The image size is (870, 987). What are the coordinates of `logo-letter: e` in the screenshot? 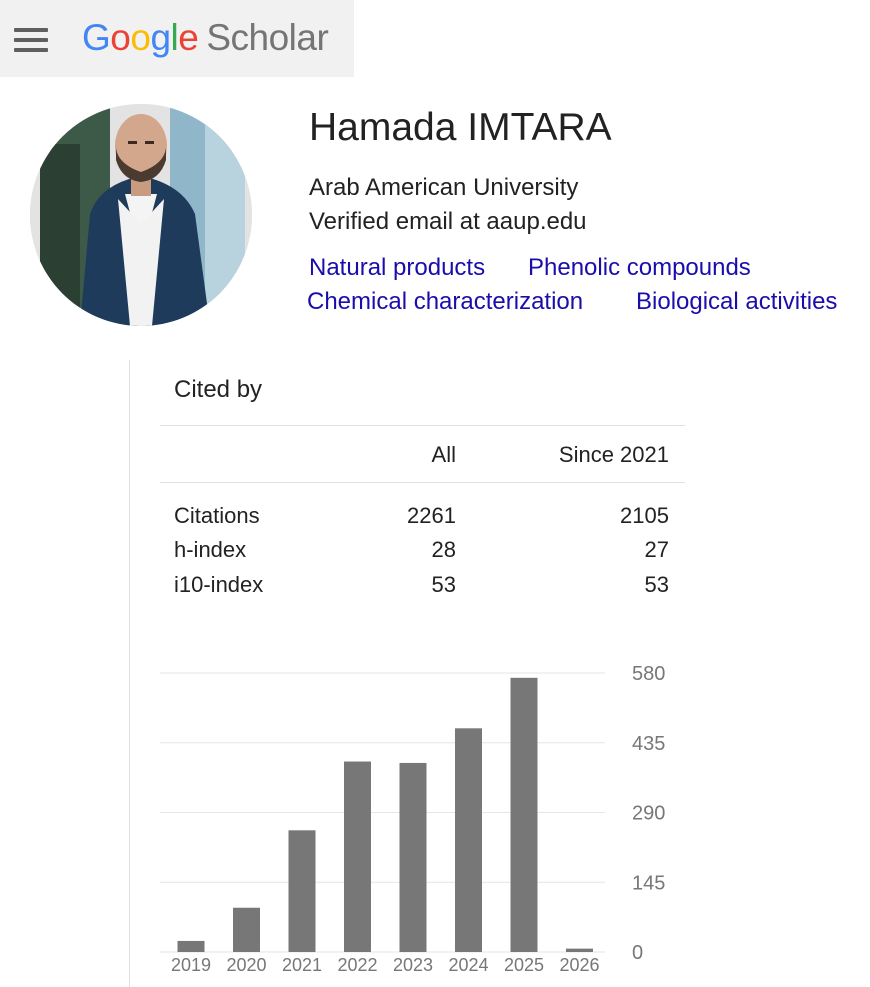 It's located at (188, 37).